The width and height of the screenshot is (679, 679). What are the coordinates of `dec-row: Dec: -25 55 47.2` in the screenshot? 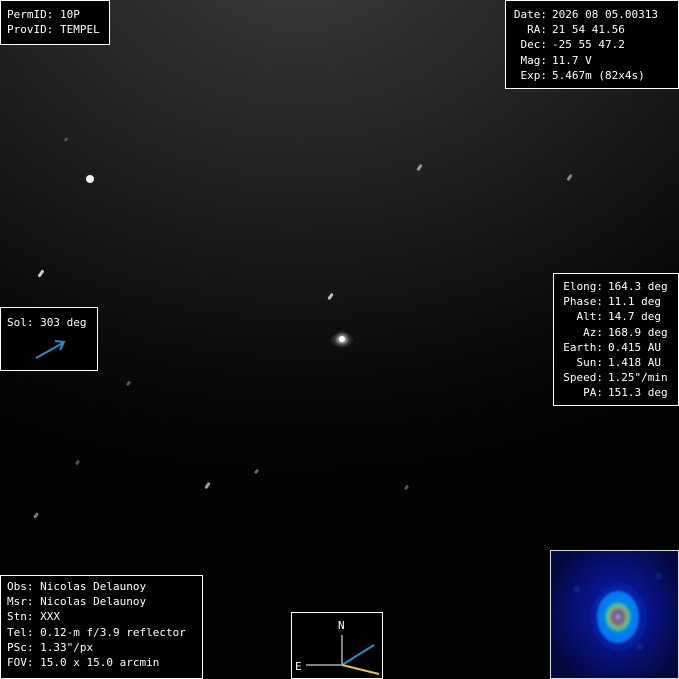 It's located at (594, 44).